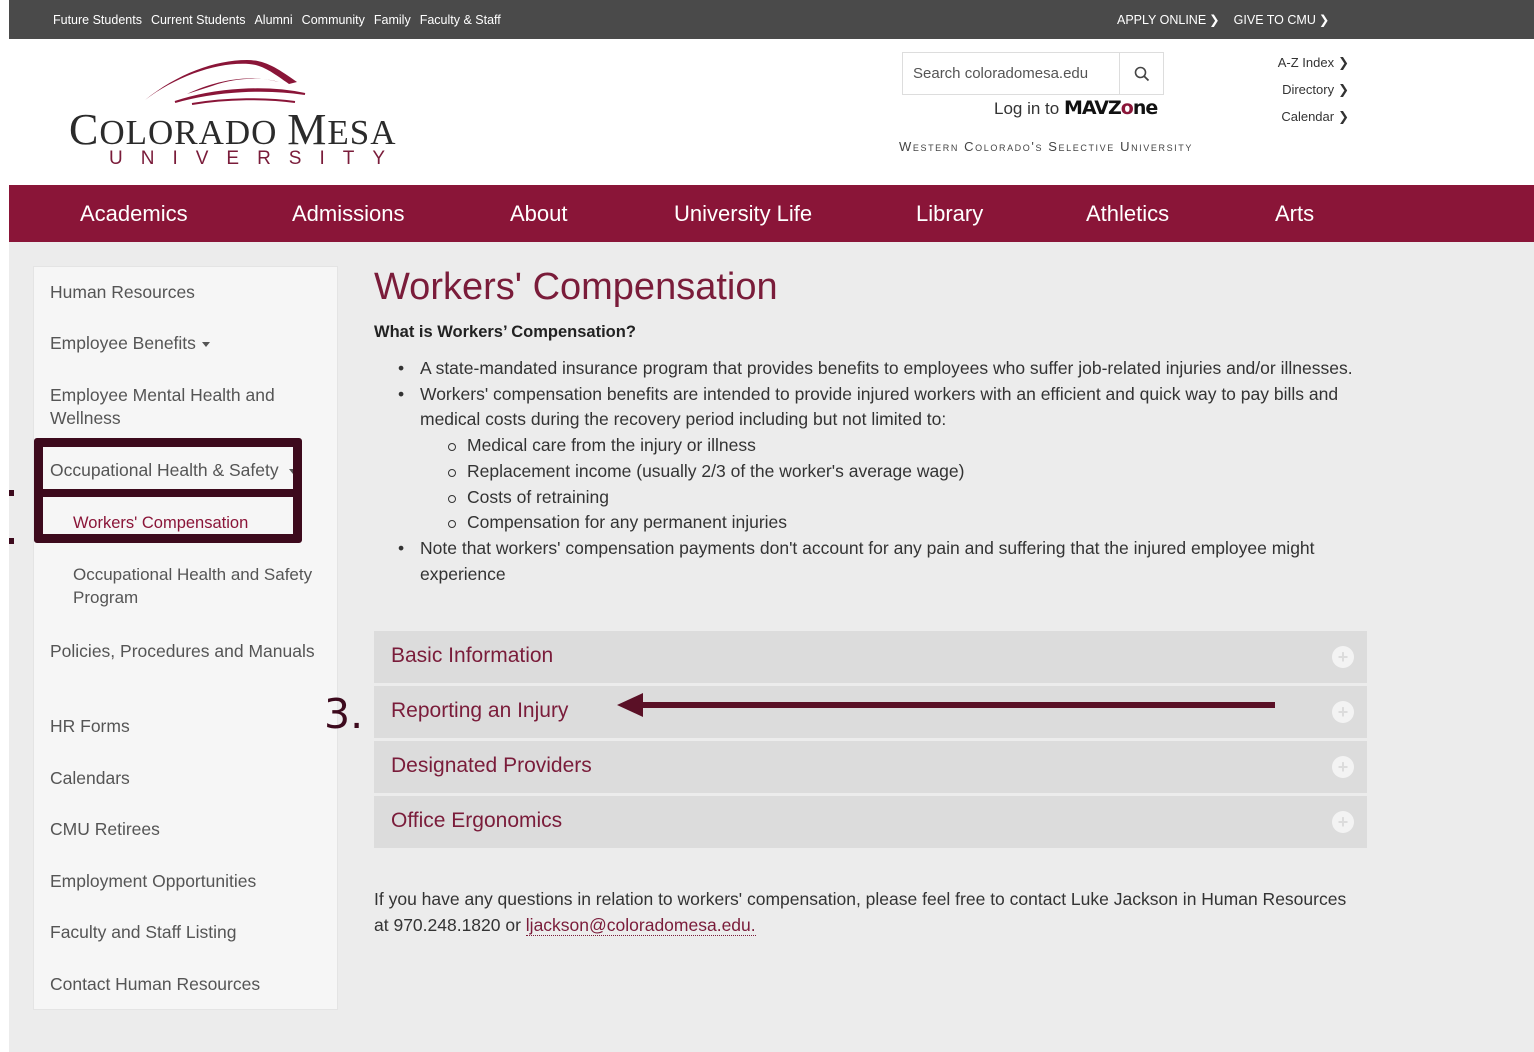 The width and height of the screenshot is (1534, 1052). Describe the element at coordinates (192, 651) in the screenshot. I see `sidebar-item-policies: Policies, Procedures and Manuals` at that location.